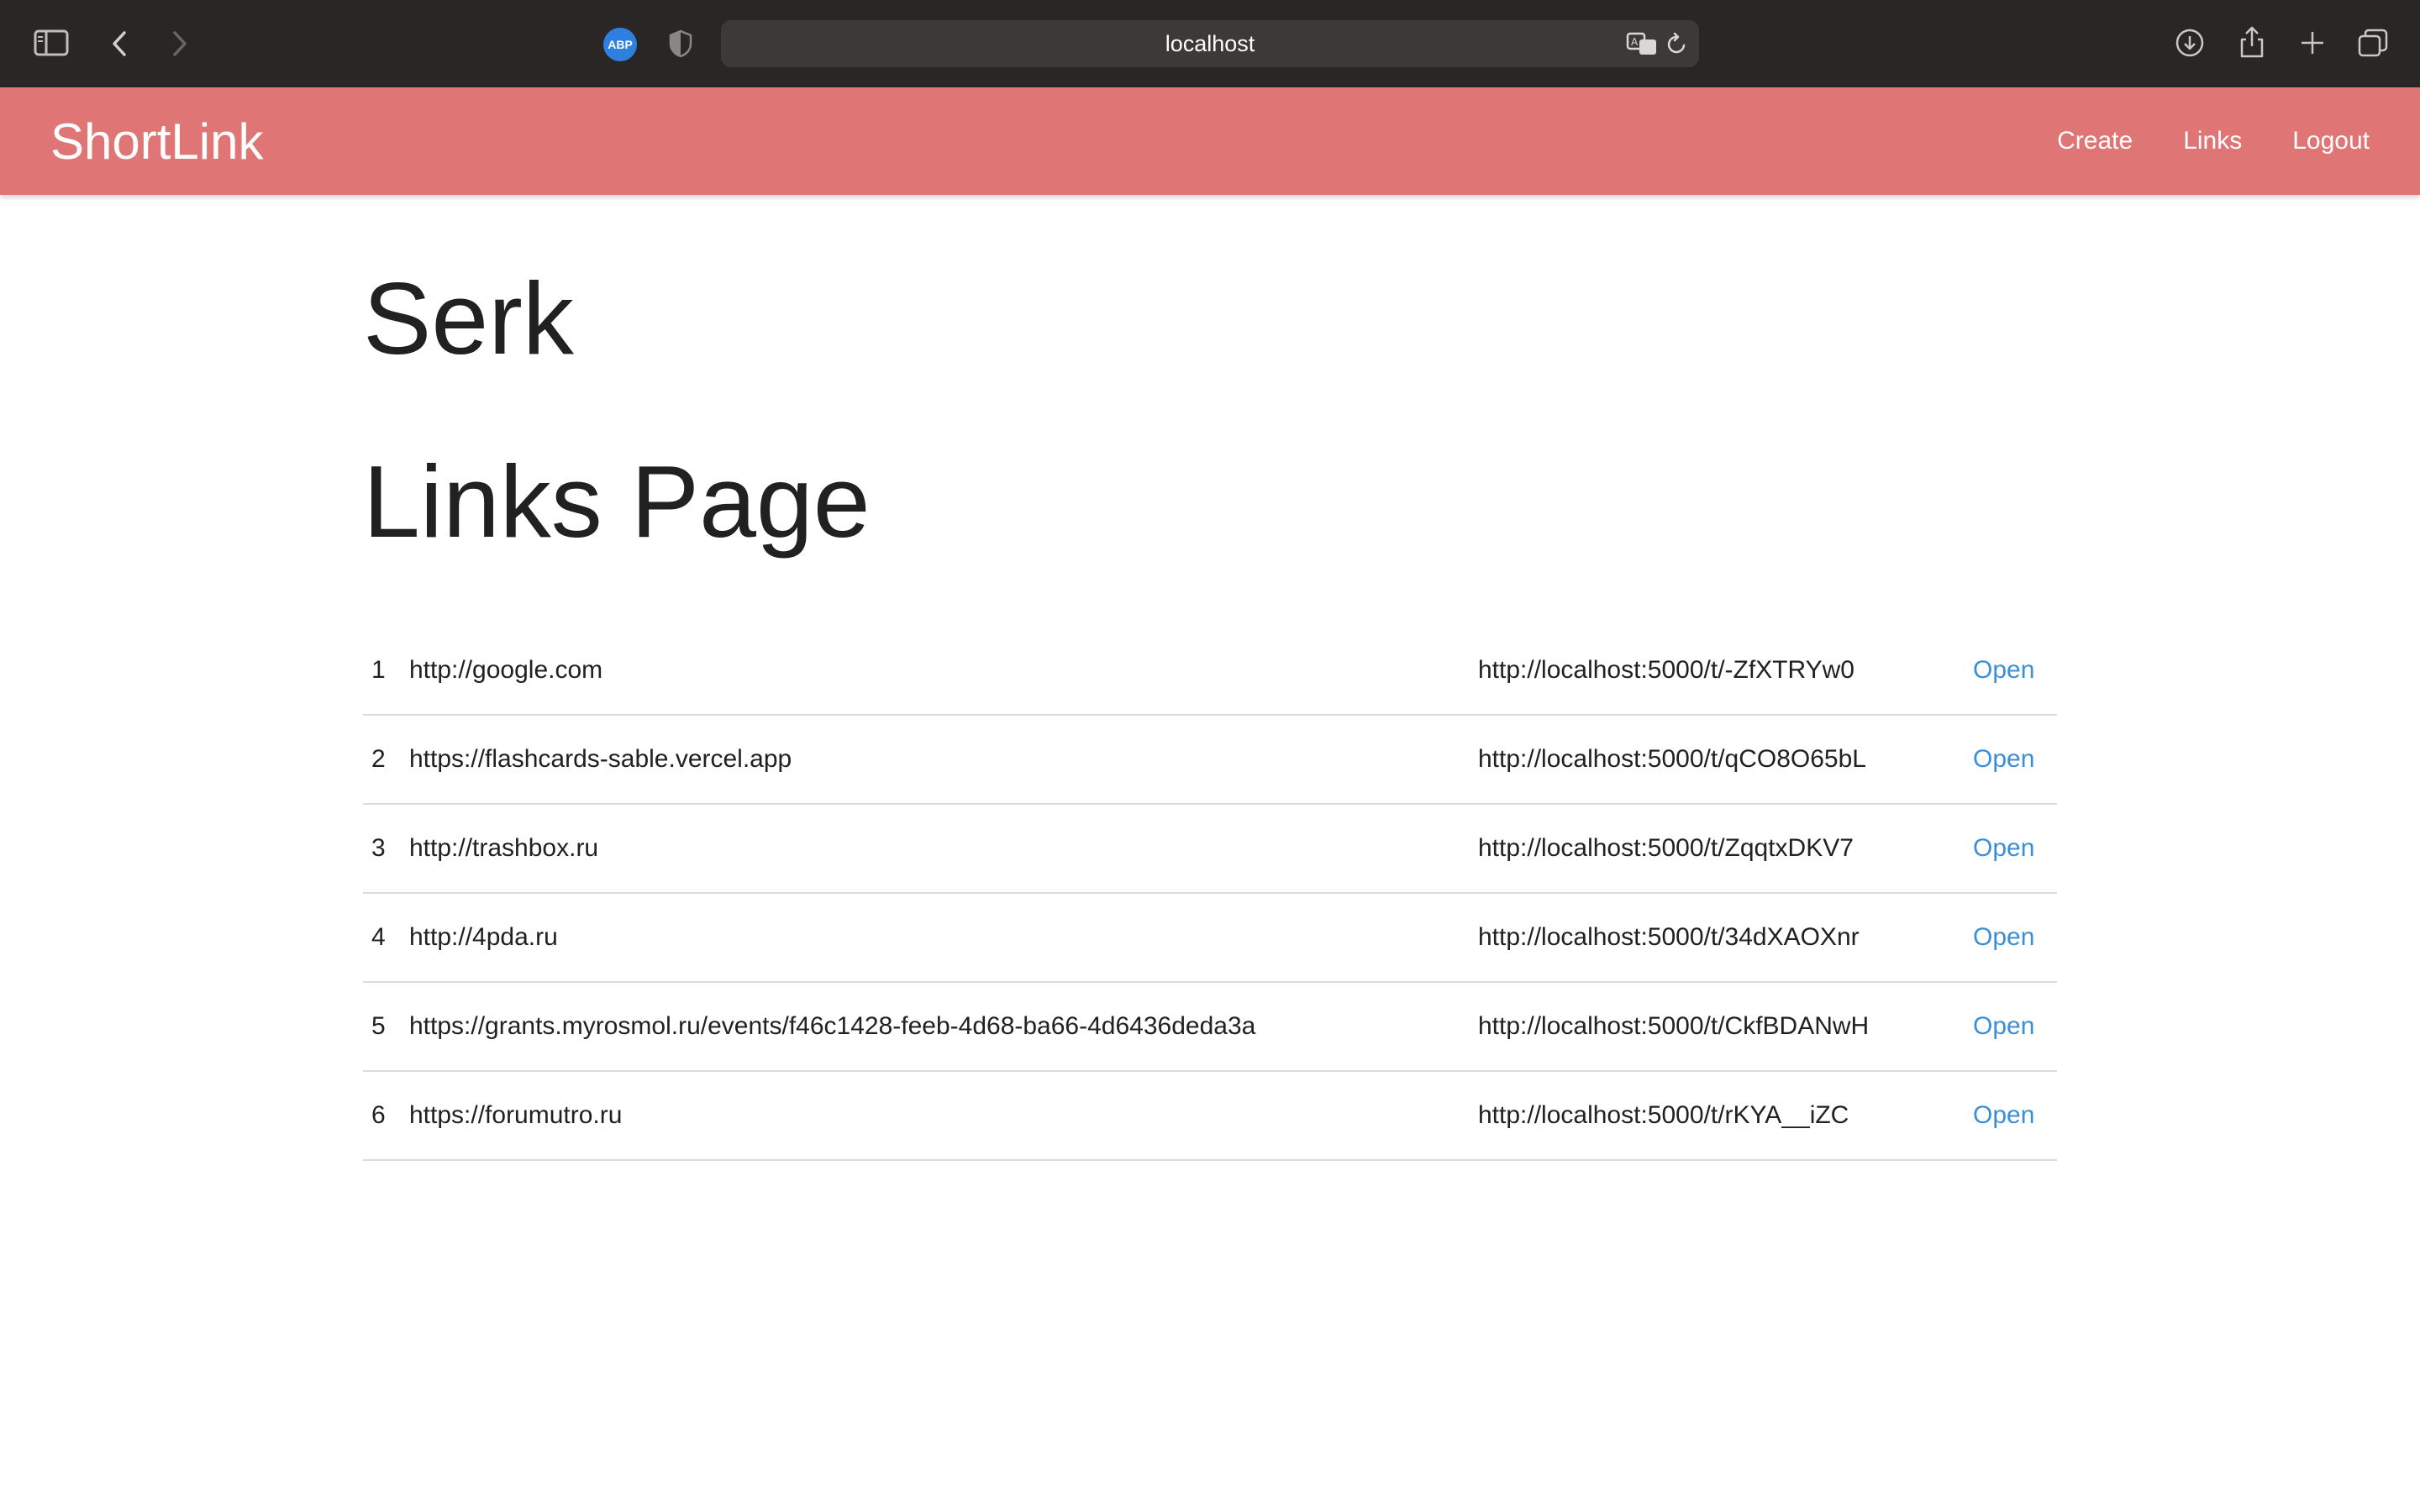 This screenshot has height=1512, width=2420. What do you see at coordinates (1674, 1026) in the screenshot?
I see `short-url: http://localhost:5000/t/CkfBDANwH` at bounding box center [1674, 1026].